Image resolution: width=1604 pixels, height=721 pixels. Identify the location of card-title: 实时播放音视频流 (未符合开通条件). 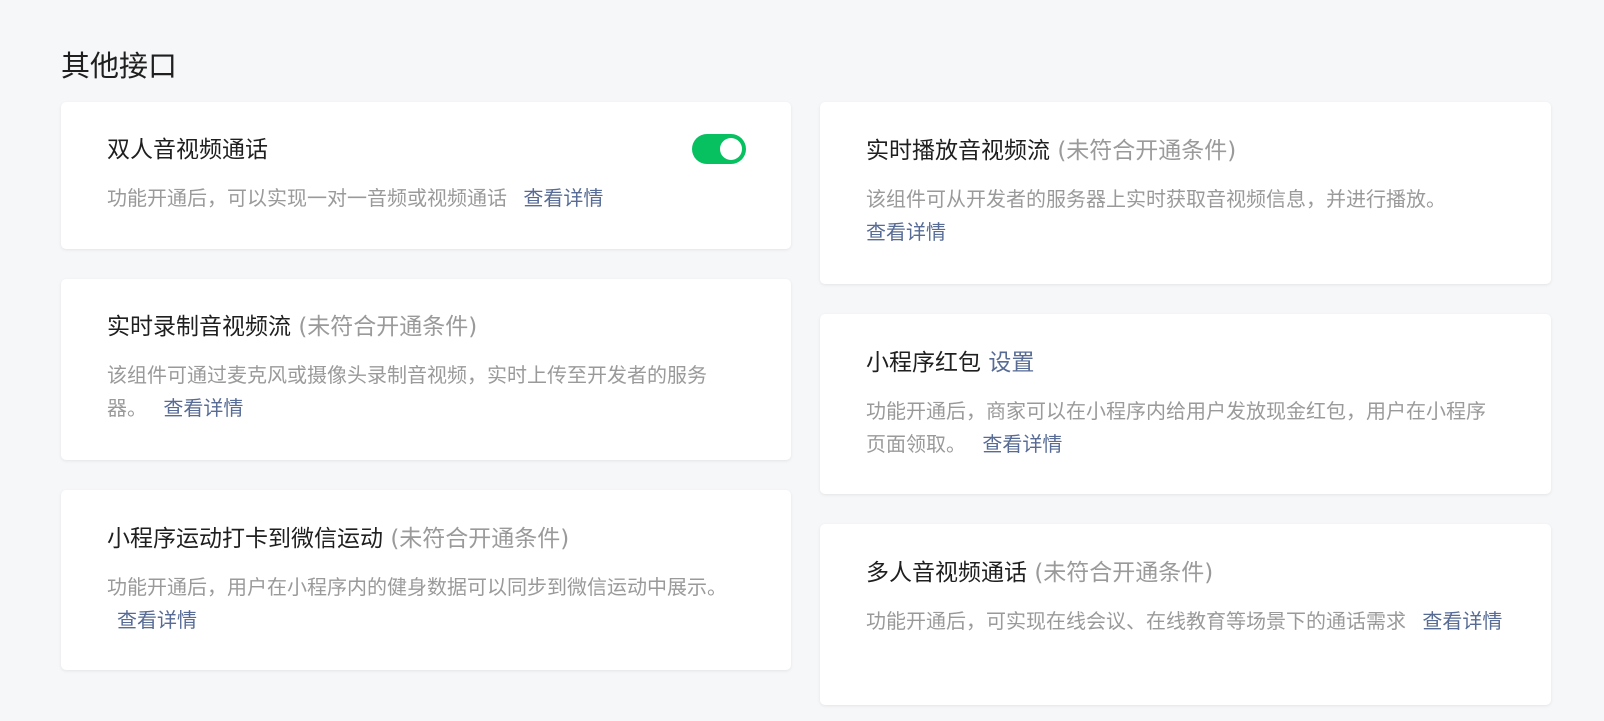
(1185, 151).